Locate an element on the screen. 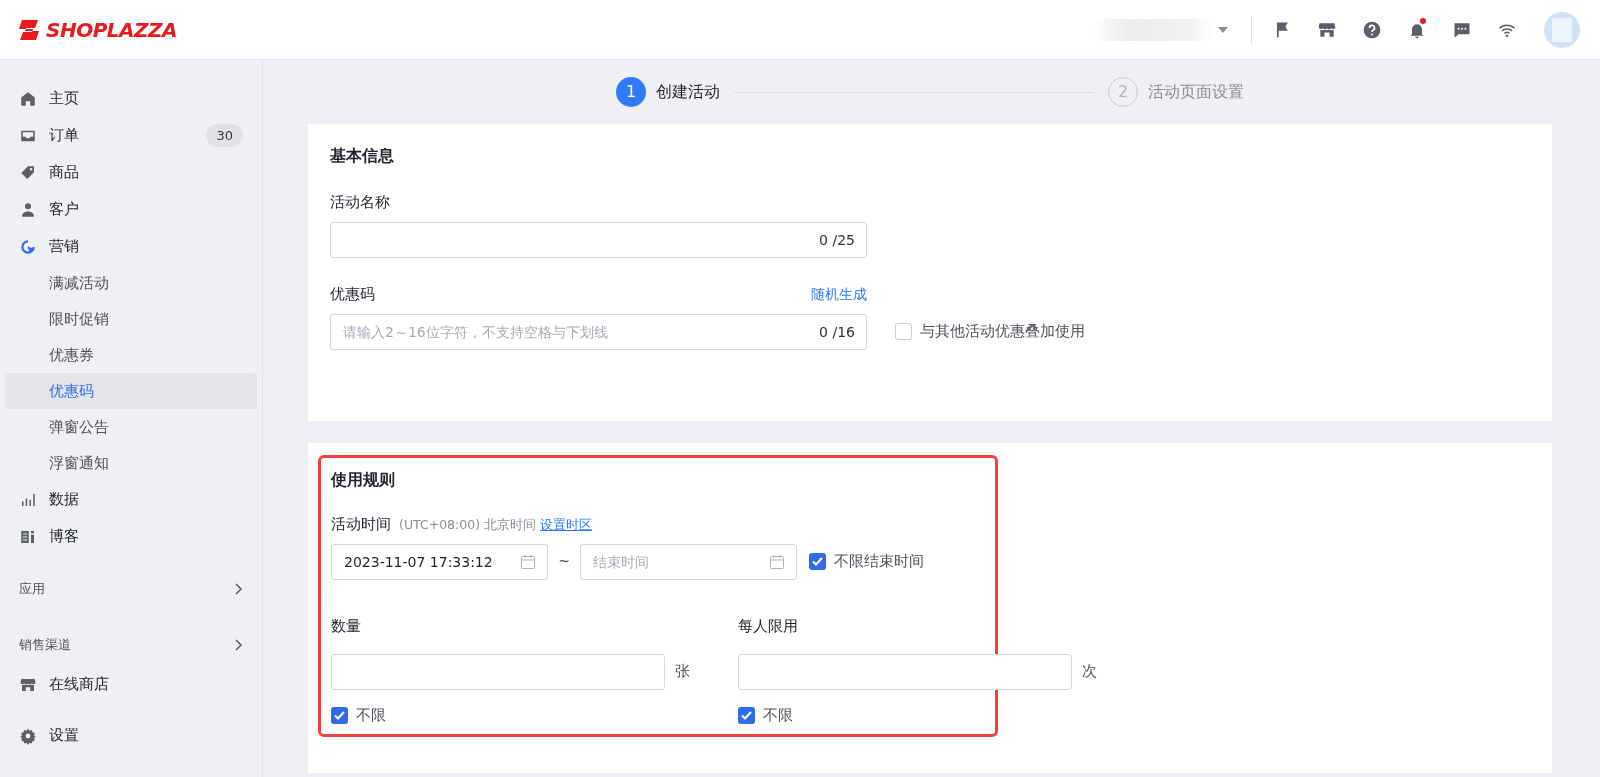 This screenshot has height=777, width=1600. sidebar-item: 博客 is located at coordinates (131, 536).